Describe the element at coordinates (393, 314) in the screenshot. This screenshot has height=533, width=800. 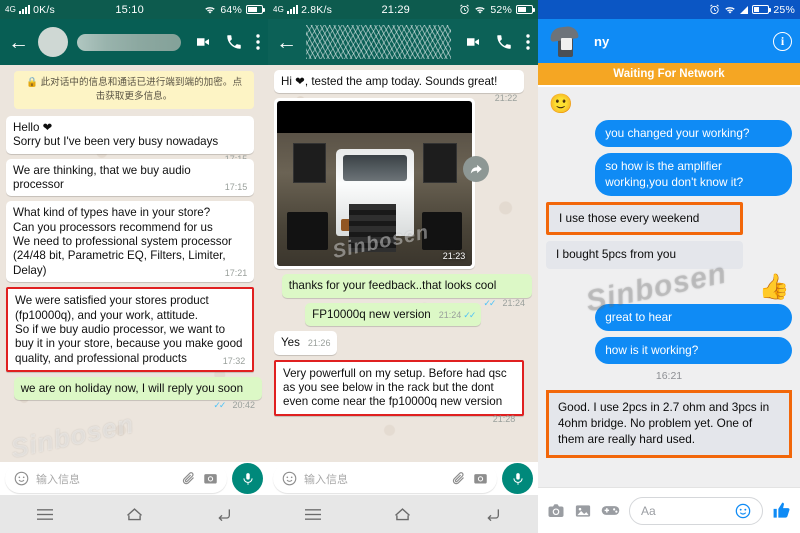
I see `message-bubble: FP10000q new version 21:24 ✓✓` at that location.